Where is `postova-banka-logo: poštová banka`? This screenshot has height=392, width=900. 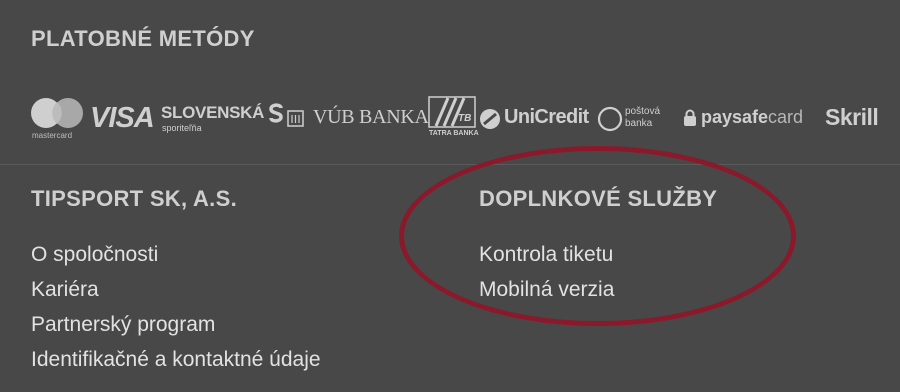
postova-banka-logo: poštová banka is located at coordinates (629, 120).